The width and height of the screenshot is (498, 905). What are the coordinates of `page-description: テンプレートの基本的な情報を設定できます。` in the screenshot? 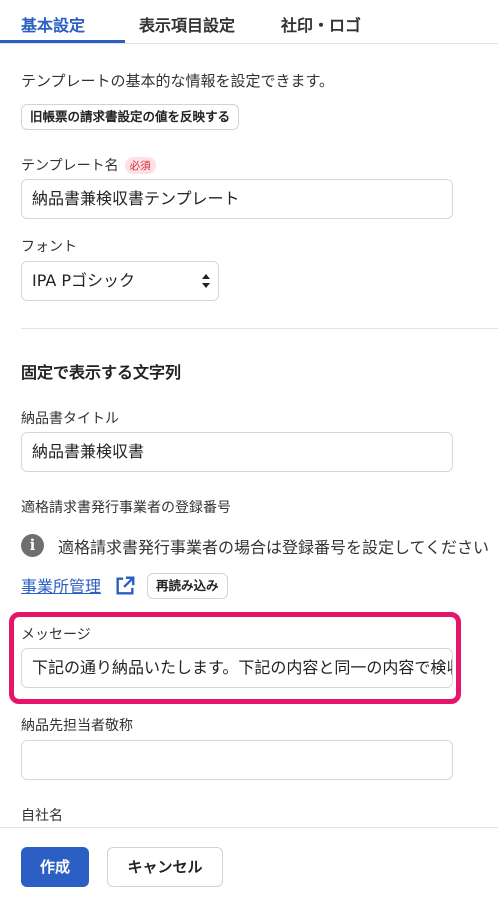 It's located at (178, 81).